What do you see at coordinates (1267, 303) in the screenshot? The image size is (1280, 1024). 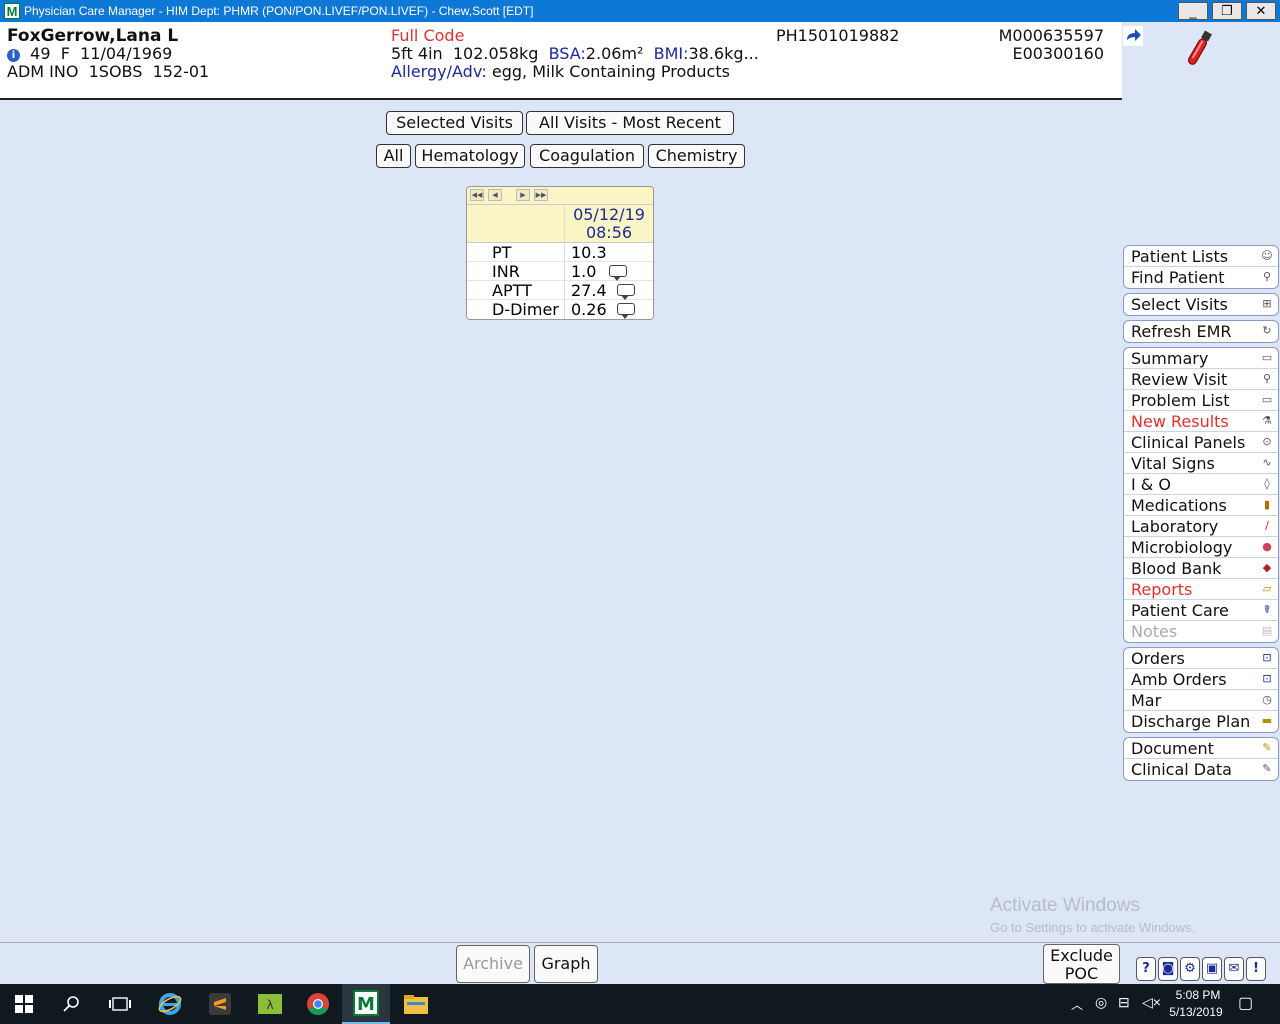 I see `select-visits-icon: ⊞` at bounding box center [1267, 303].